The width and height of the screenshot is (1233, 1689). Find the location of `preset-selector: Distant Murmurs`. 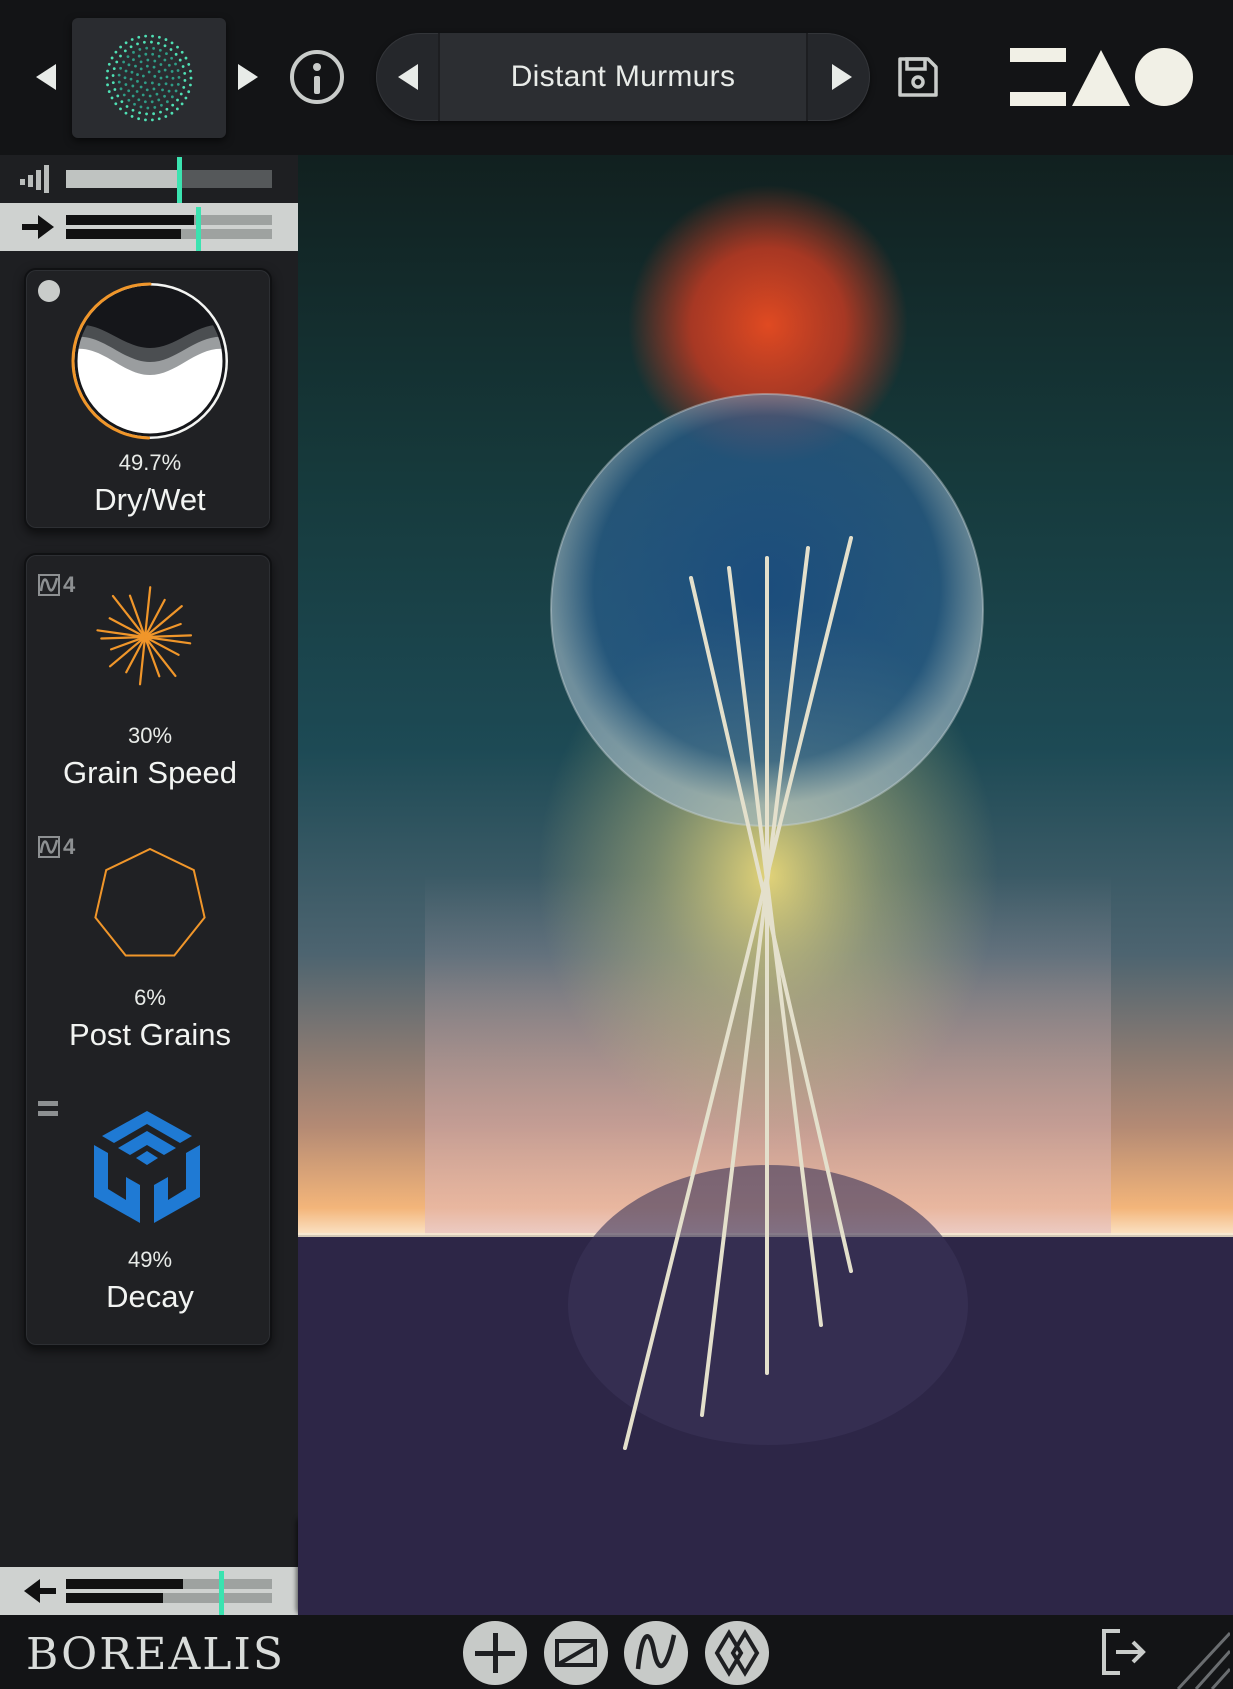

preset-selector: Distant Murmurs is located at coordinates (623, 77).